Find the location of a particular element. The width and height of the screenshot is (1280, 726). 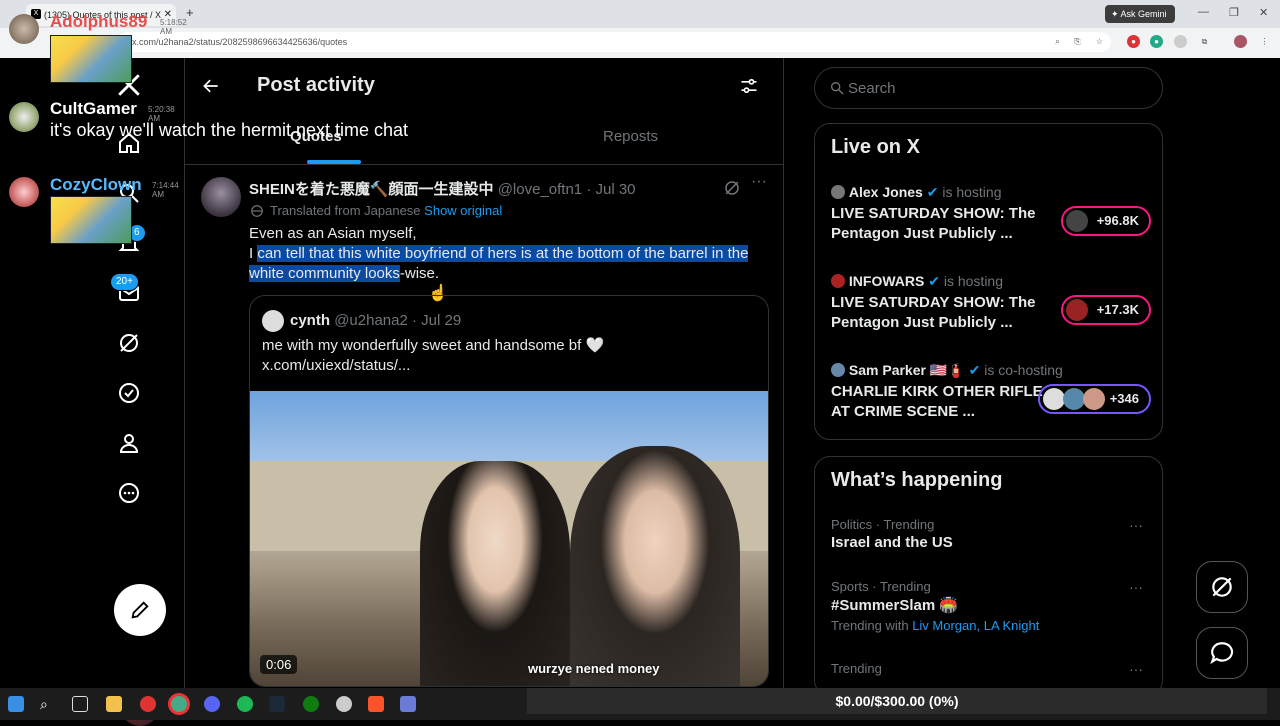

brave-icon is located at coordinates (376, 704).